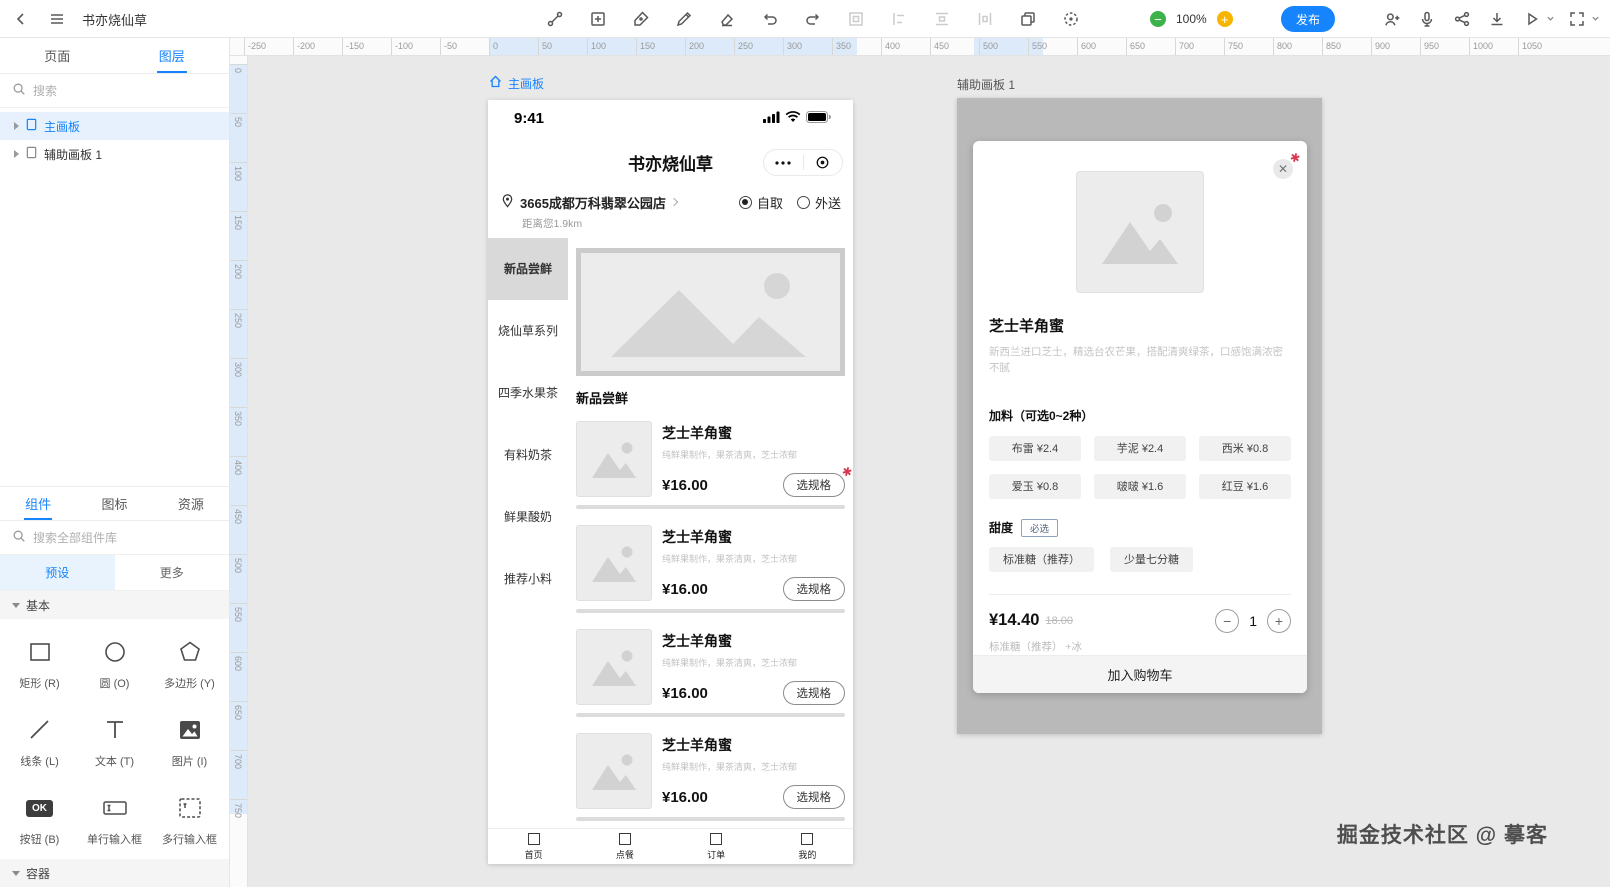  I want to click on addon-chip: 啵啵 ¥1.6, so click(1140, 486).